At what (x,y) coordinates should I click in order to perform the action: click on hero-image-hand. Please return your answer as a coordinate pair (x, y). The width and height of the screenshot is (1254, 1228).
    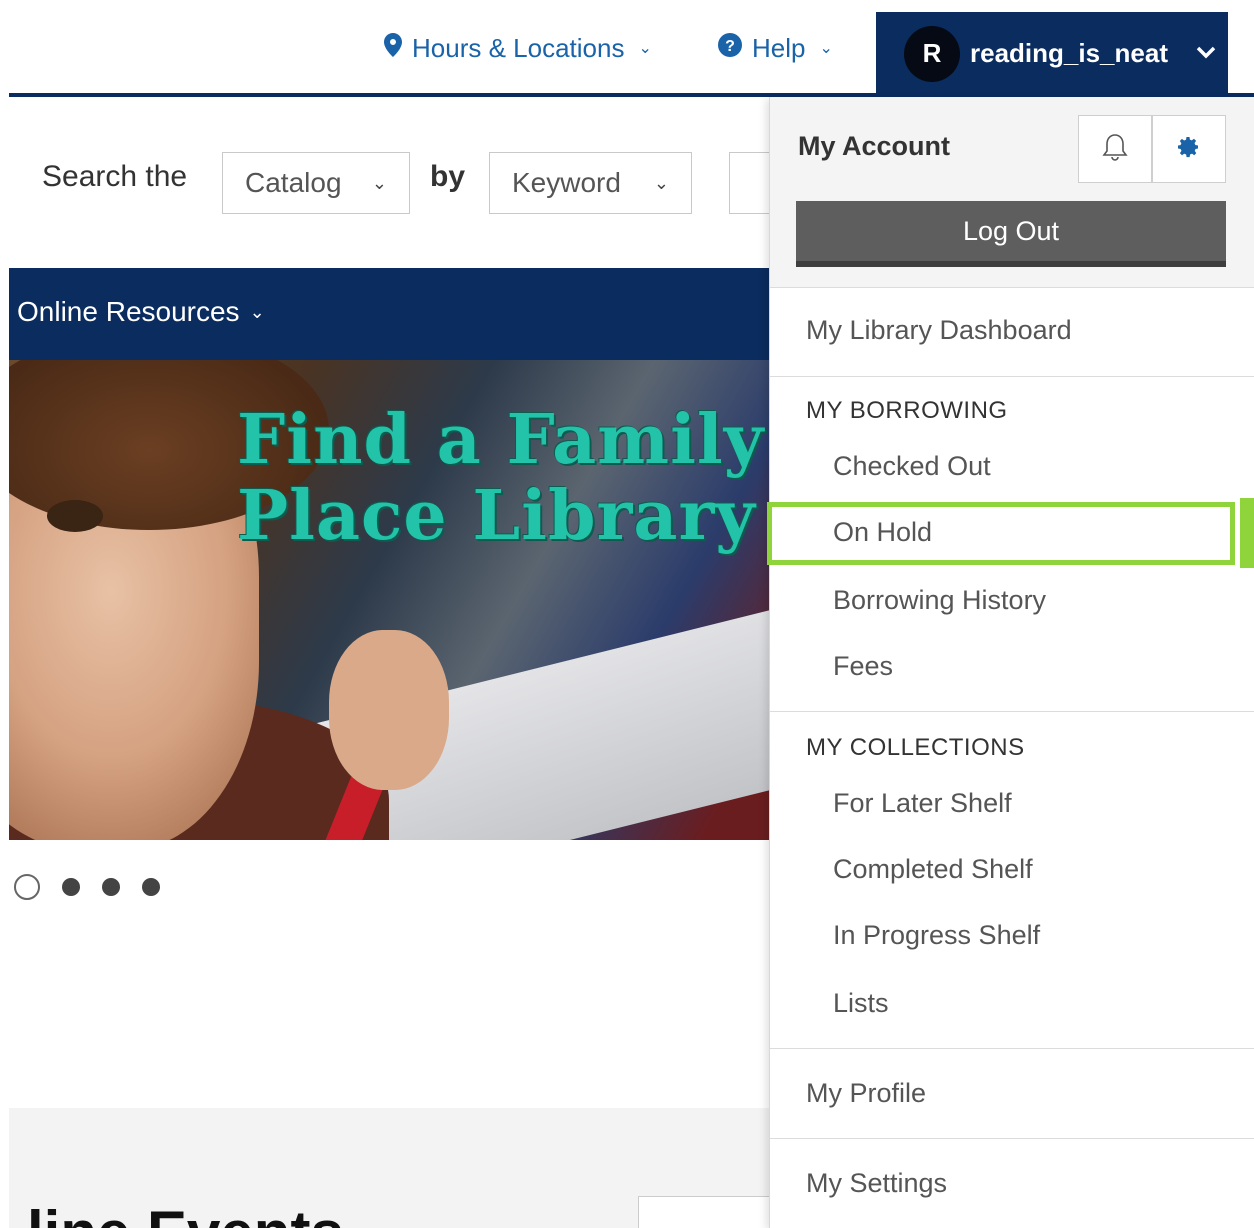
    Looking at the image, I should click on (389, 710).